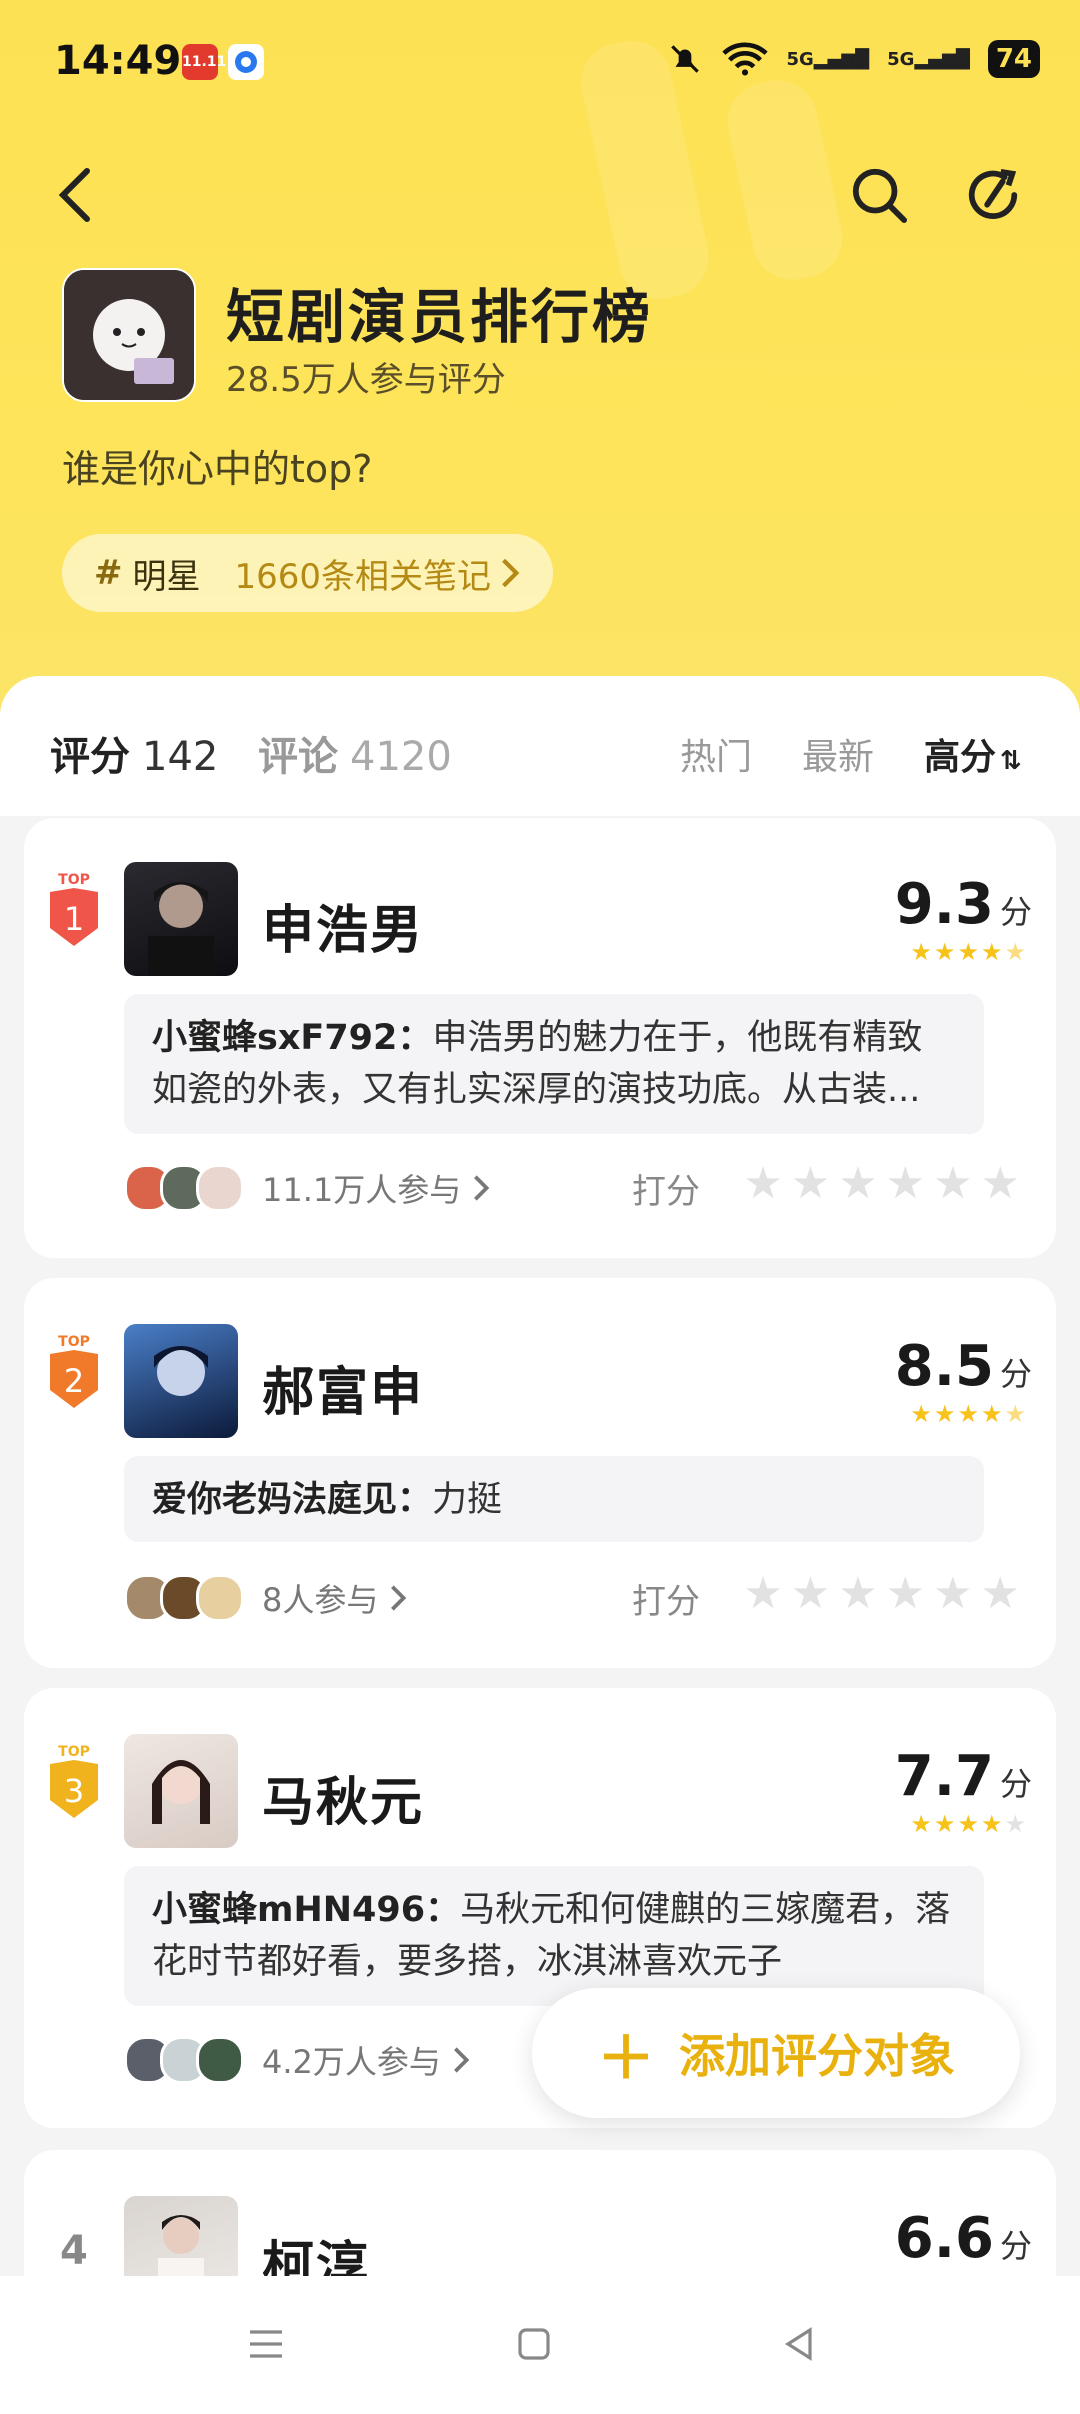  What do you see at coordinates (817, 2056) in the screenshot?
I see `add-button-label: 添加评分对象` at bounding box center [817, 2056].